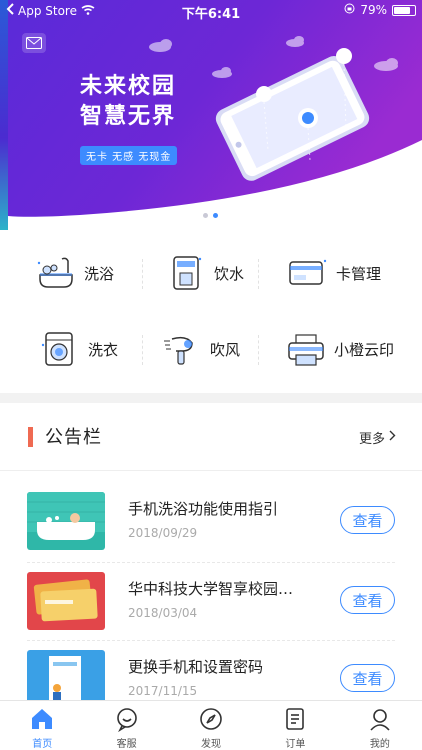  I want to click on shower-bath-icon, so click(56, 273).